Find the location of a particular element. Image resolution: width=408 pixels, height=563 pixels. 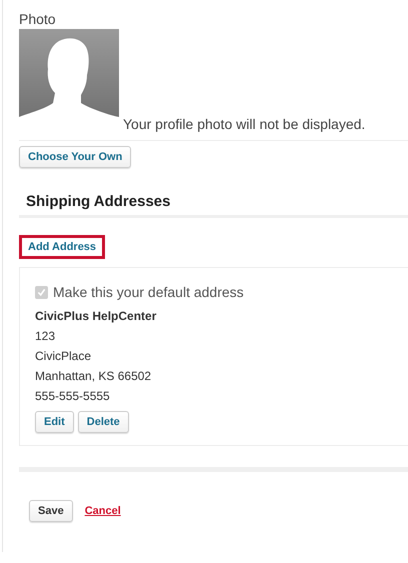

add-address-button: Add Address is located at coordinates (62, 247).